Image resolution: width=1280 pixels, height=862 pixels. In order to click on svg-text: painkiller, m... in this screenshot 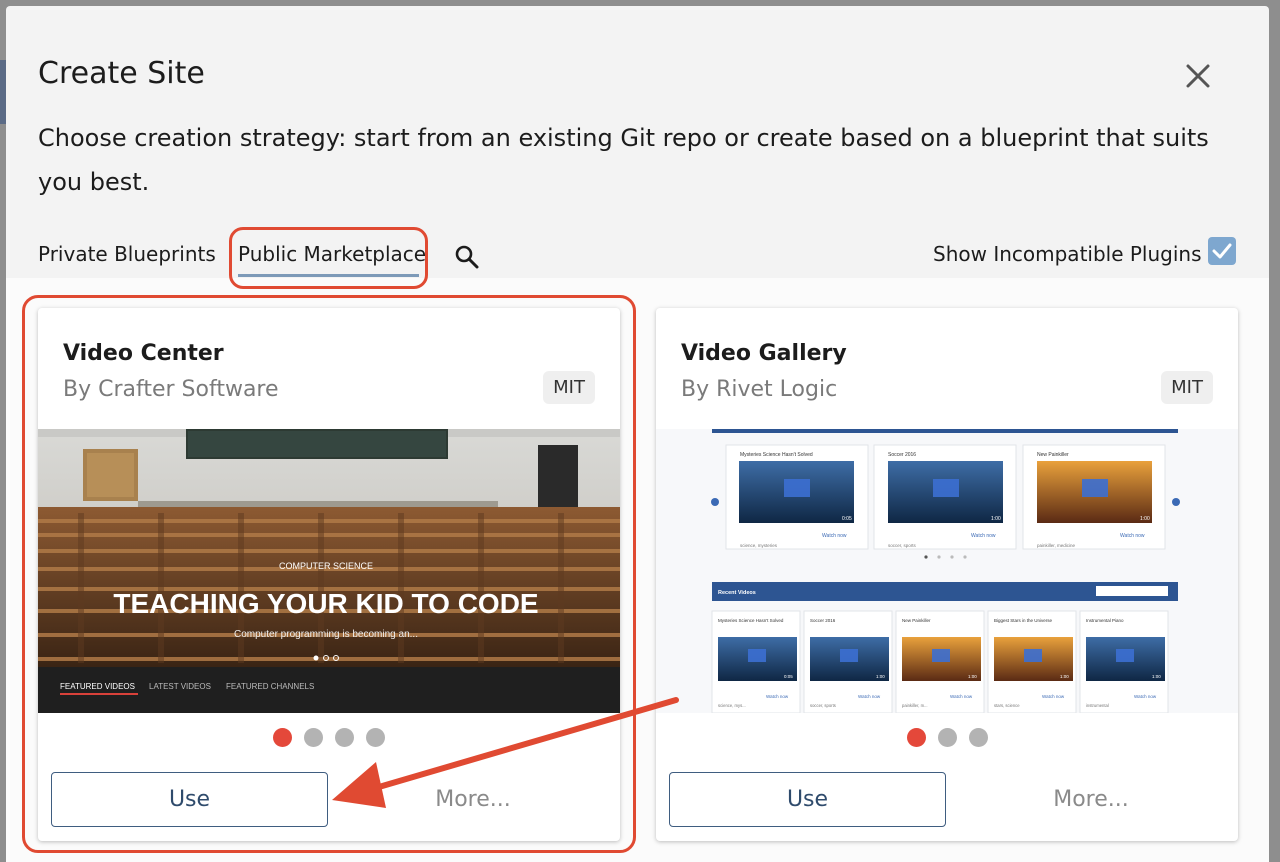, I will do `click(915, 705)`.